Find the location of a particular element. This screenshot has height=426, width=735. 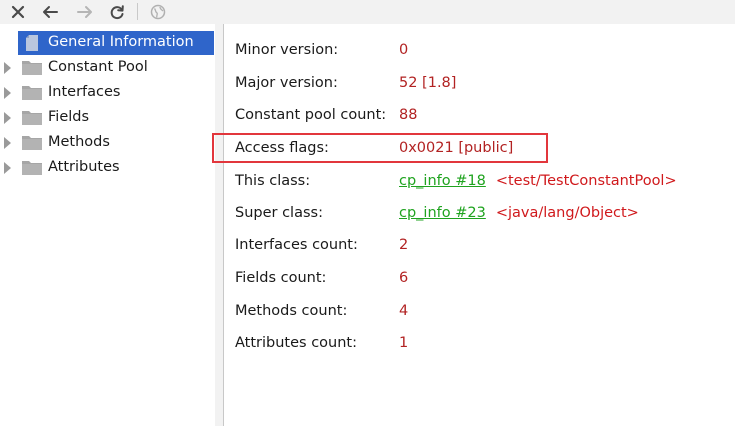

major-version-value: 52 [1.8] is located at coordinates (428, 83).